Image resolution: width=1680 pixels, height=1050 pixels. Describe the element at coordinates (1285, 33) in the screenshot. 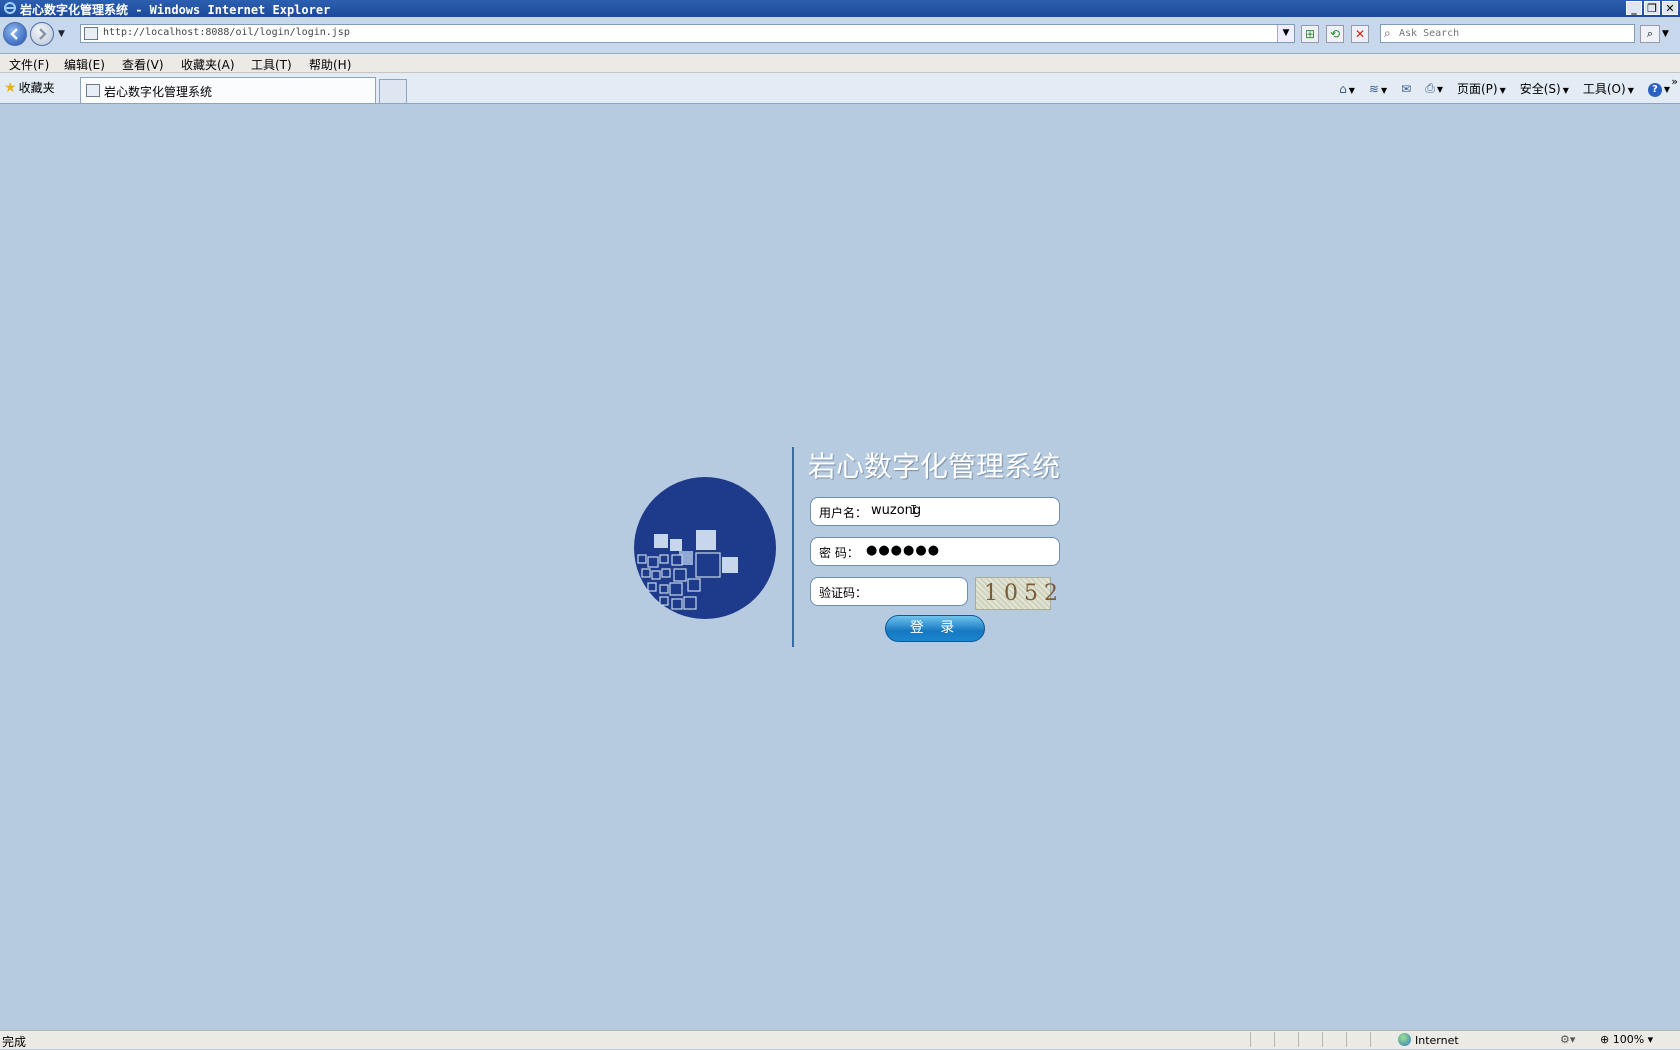

I see `url-dropdown-icon: ▼` at that location.